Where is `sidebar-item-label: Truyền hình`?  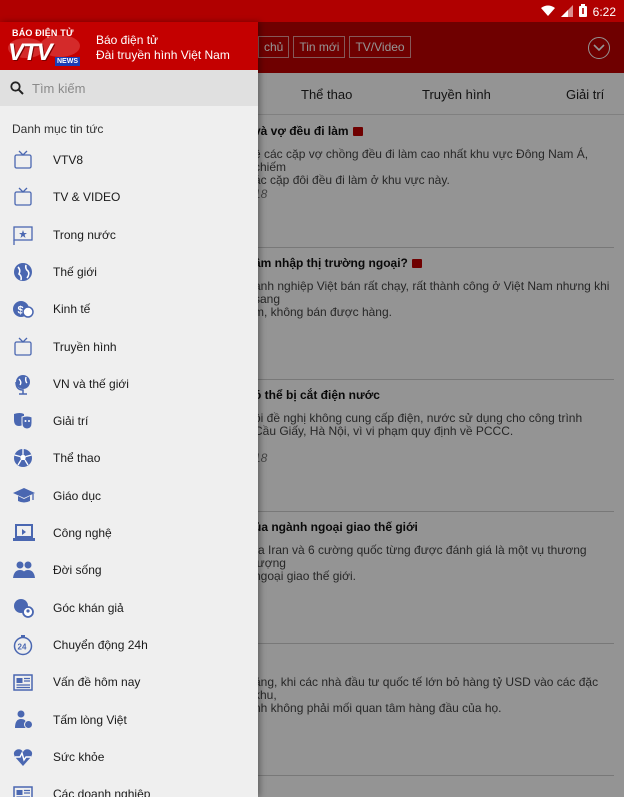
sidebar-item-label: Truyền hình is located at coordinates (85, 346).